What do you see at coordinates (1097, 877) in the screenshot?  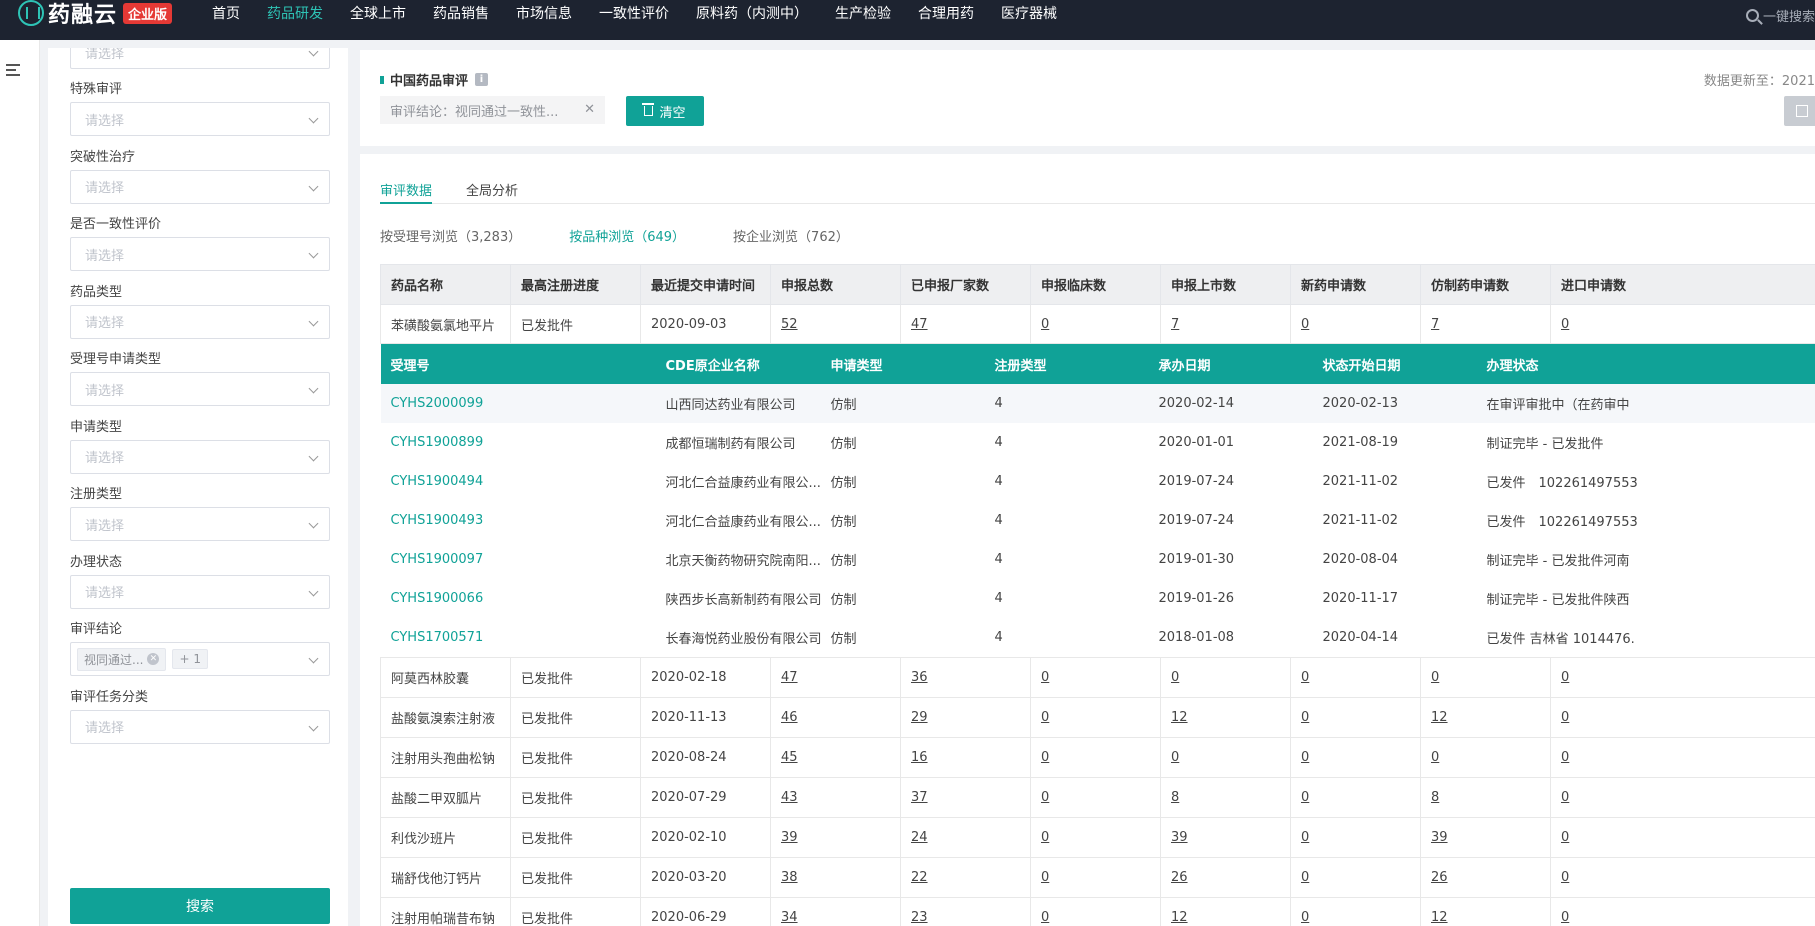 I see `table-row: 瑞舒伐他汀钙片 已发批件 2020-03-20 38 22 0 26 0 26 0` at bounding box center [1097, 877].